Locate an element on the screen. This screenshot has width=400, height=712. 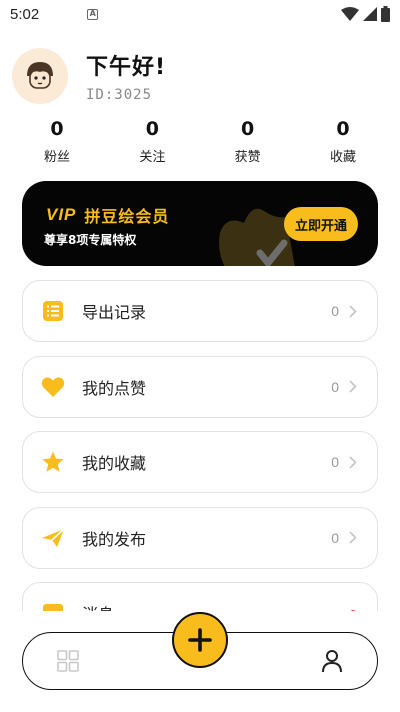
add-button is located at coordinates (200, 640).